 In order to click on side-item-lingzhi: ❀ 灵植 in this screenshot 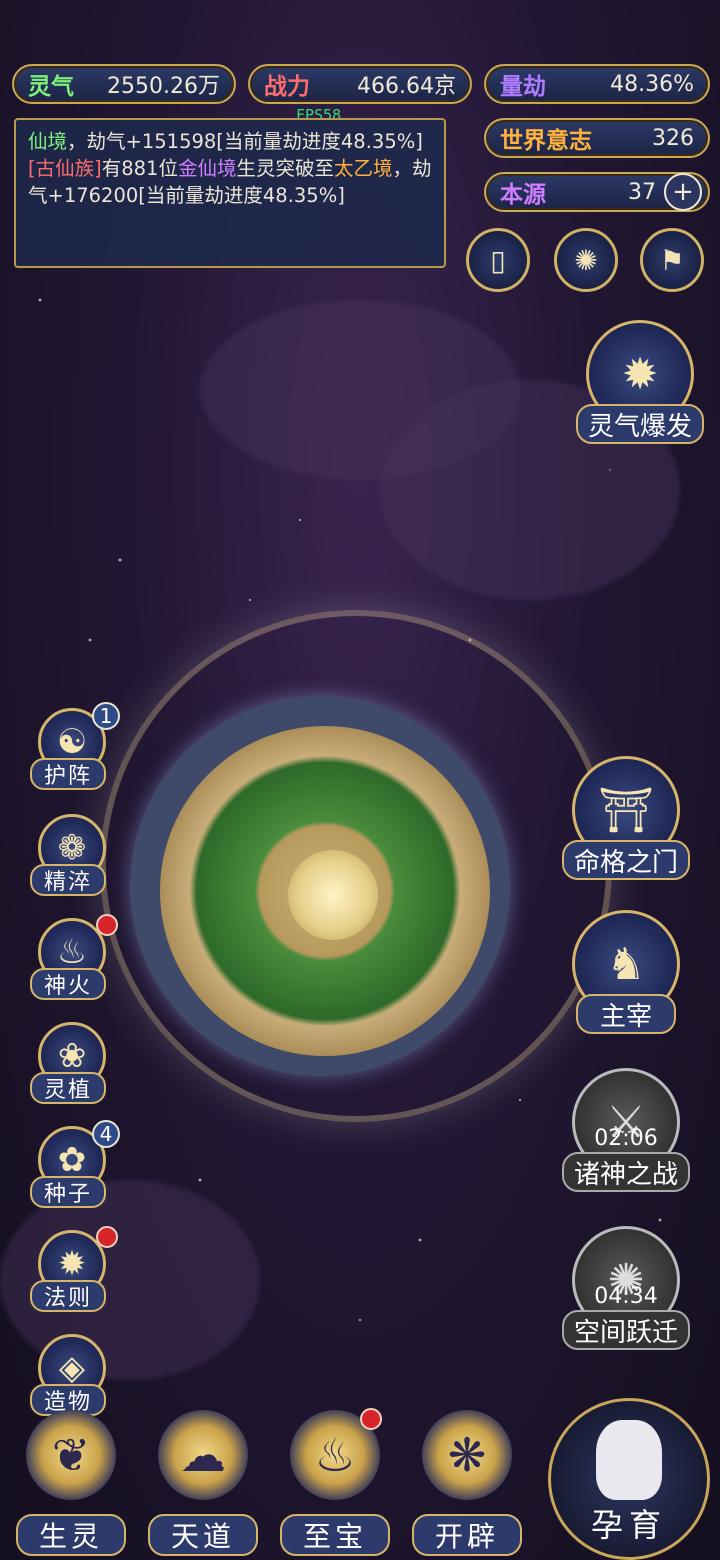, I will do `click(72, 1072)`.